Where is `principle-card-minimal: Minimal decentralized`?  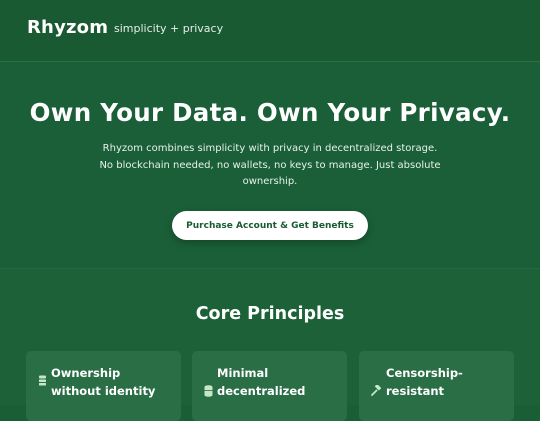
principle-card-minimal: Minimal decentralized is located at coordinates (269, 386).